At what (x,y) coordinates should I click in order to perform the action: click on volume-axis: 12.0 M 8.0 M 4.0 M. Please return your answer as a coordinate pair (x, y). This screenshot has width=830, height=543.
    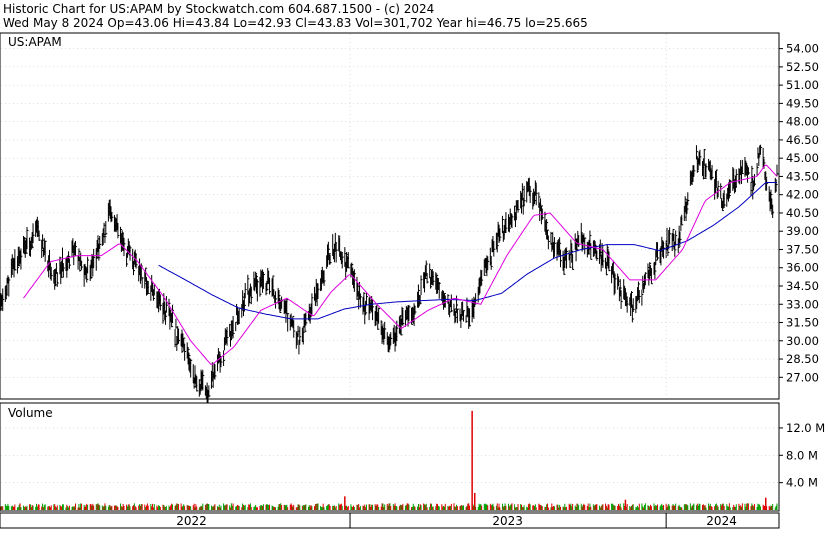
    Looking at the image, I should click on (802, 455).